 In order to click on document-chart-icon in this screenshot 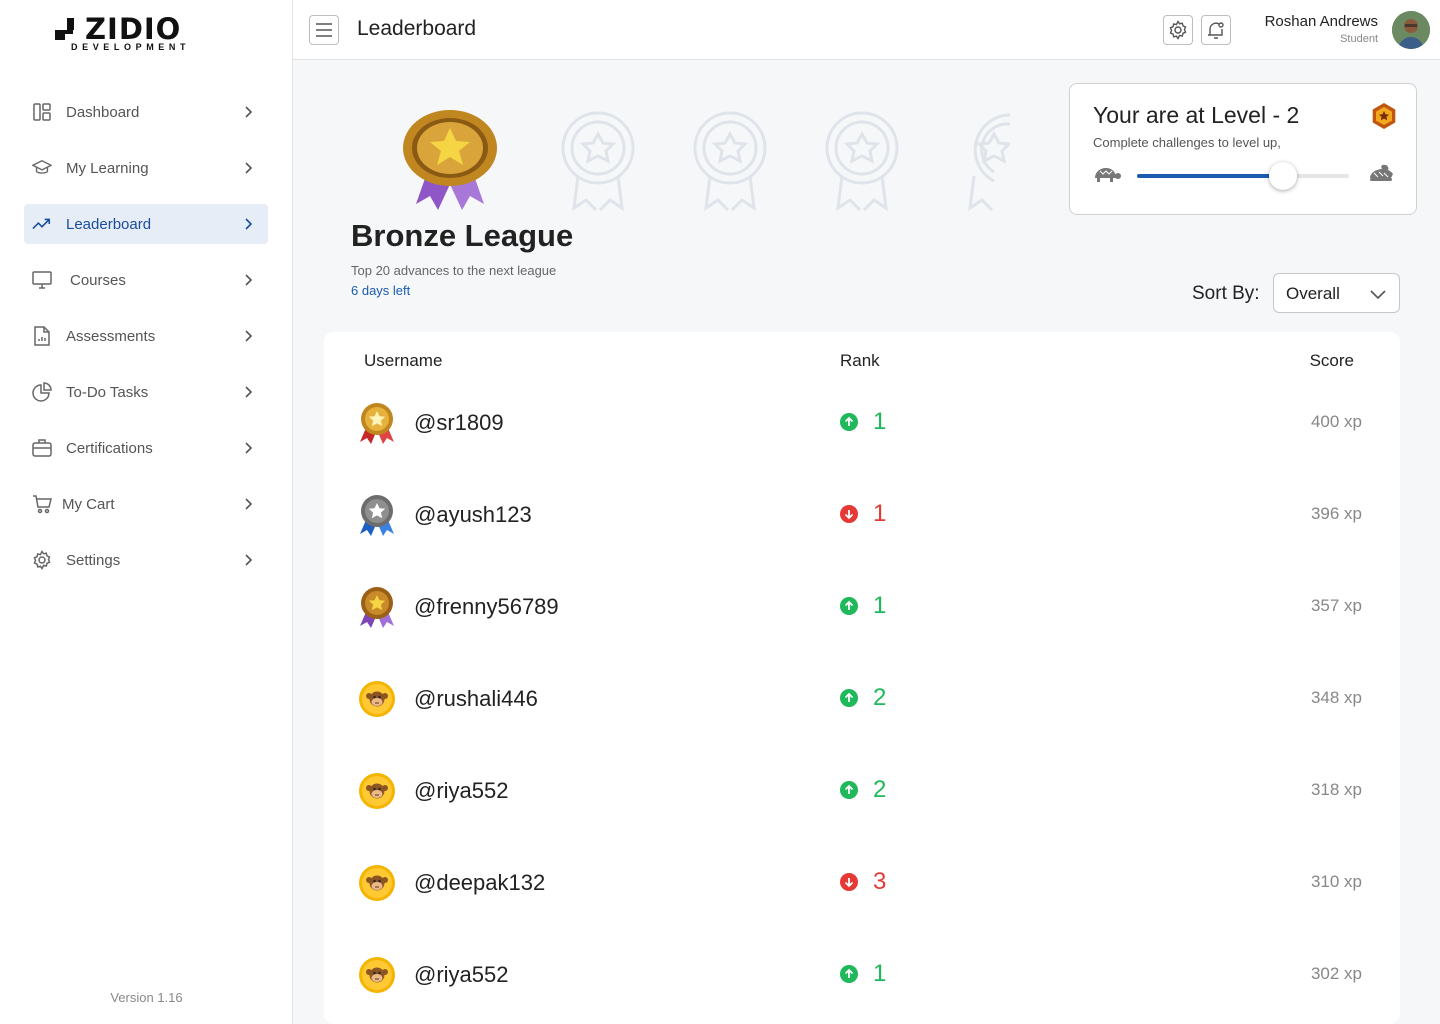, I will do `click(42, 336)`.